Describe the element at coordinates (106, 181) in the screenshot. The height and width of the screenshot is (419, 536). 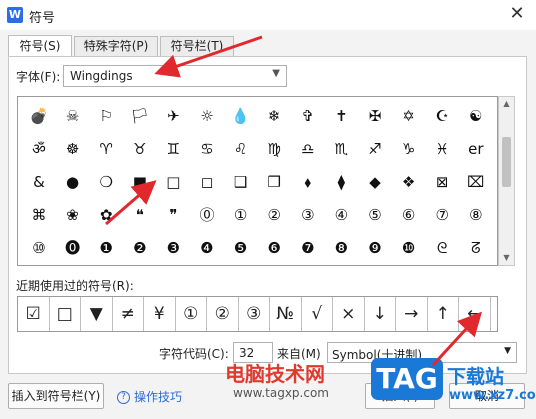
I see `symbol-cell: ❍` at that location.